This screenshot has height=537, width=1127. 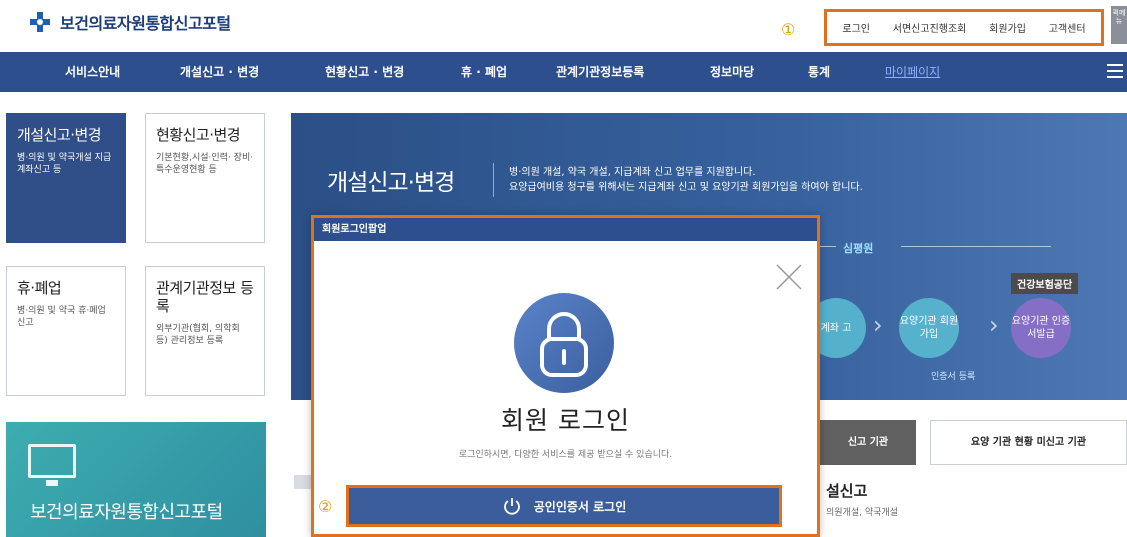 What do you see at coordinates (325, 506) in the screenshot?
I see `marker-two: ②` at bounding box center [325, 506].